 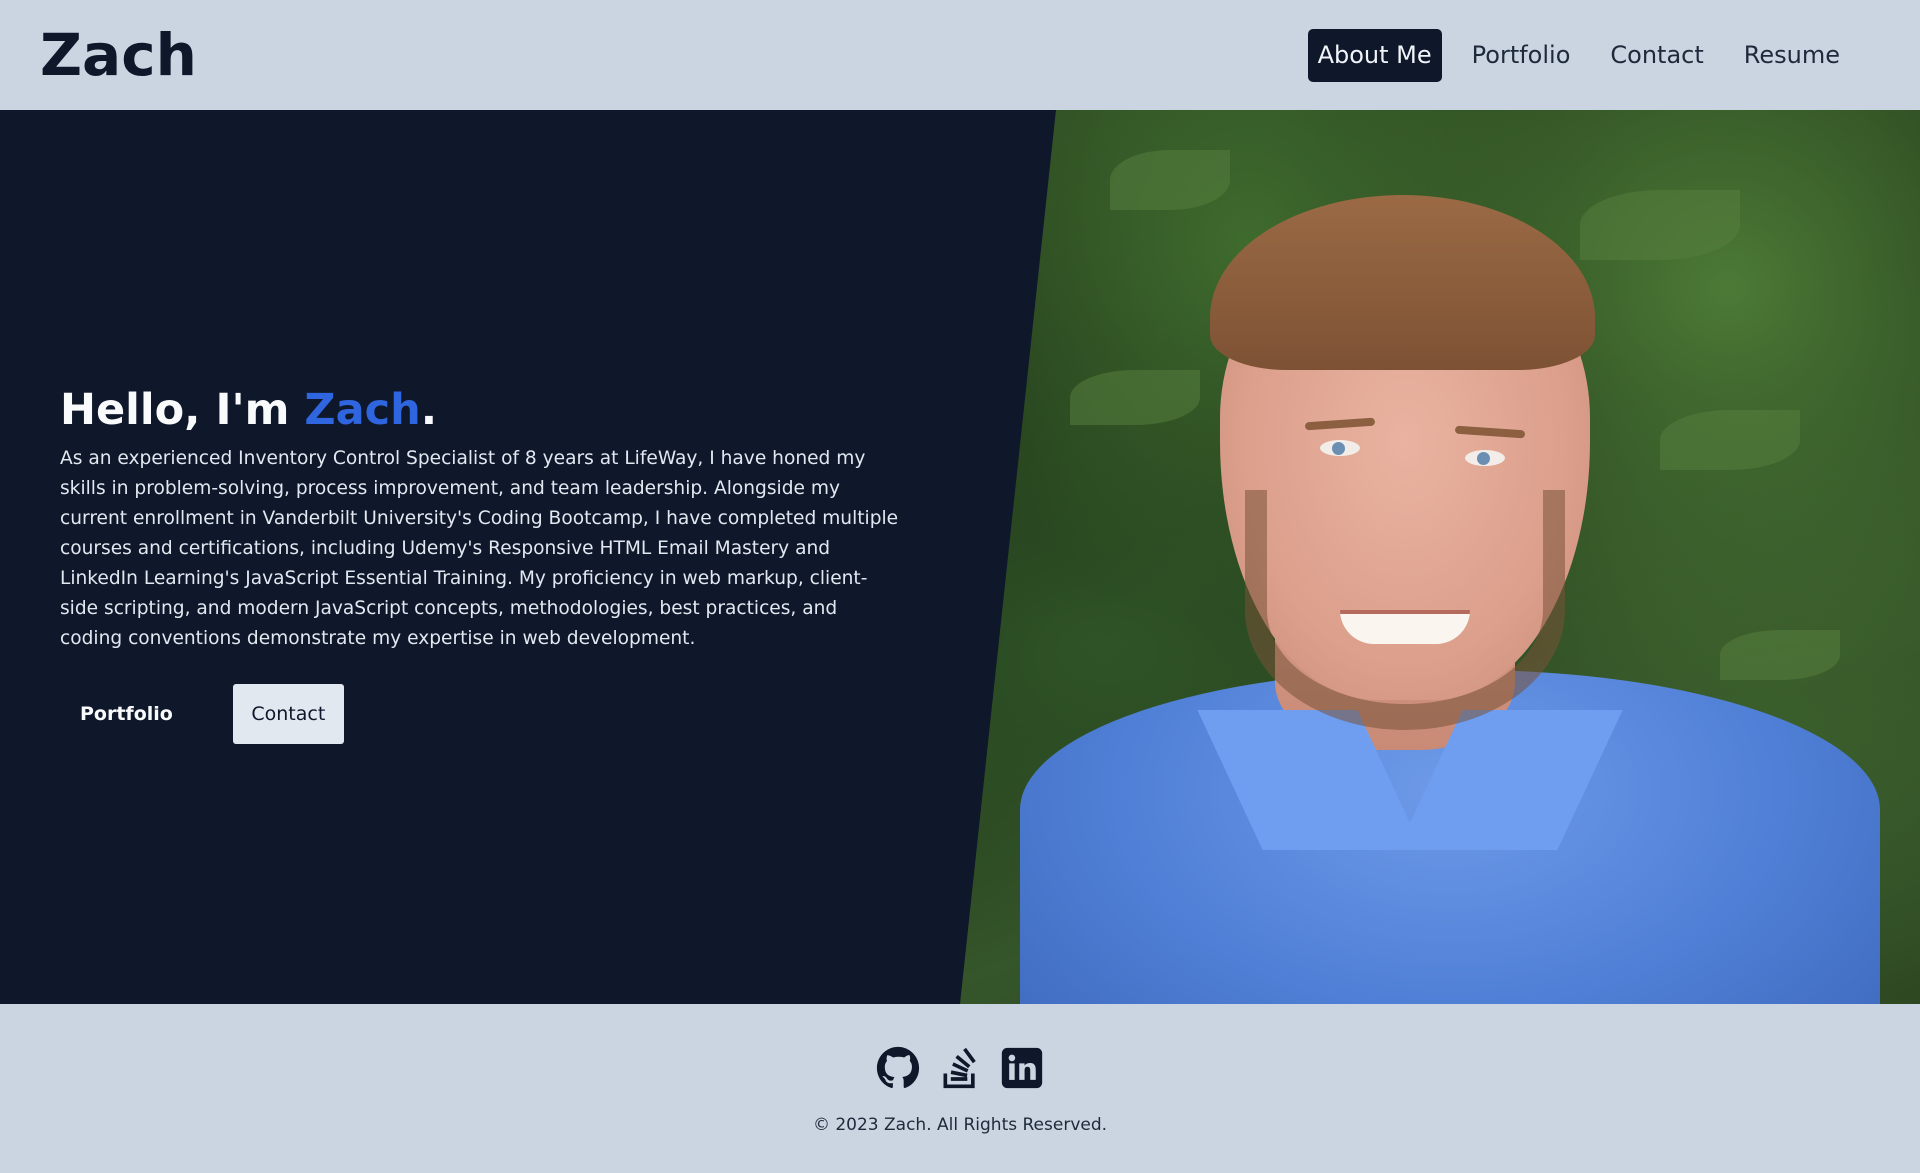 What do you see at coordinates (288, 714) in the screenshot?
I see `contact-button: Contact` at bounding box center [288, 714].